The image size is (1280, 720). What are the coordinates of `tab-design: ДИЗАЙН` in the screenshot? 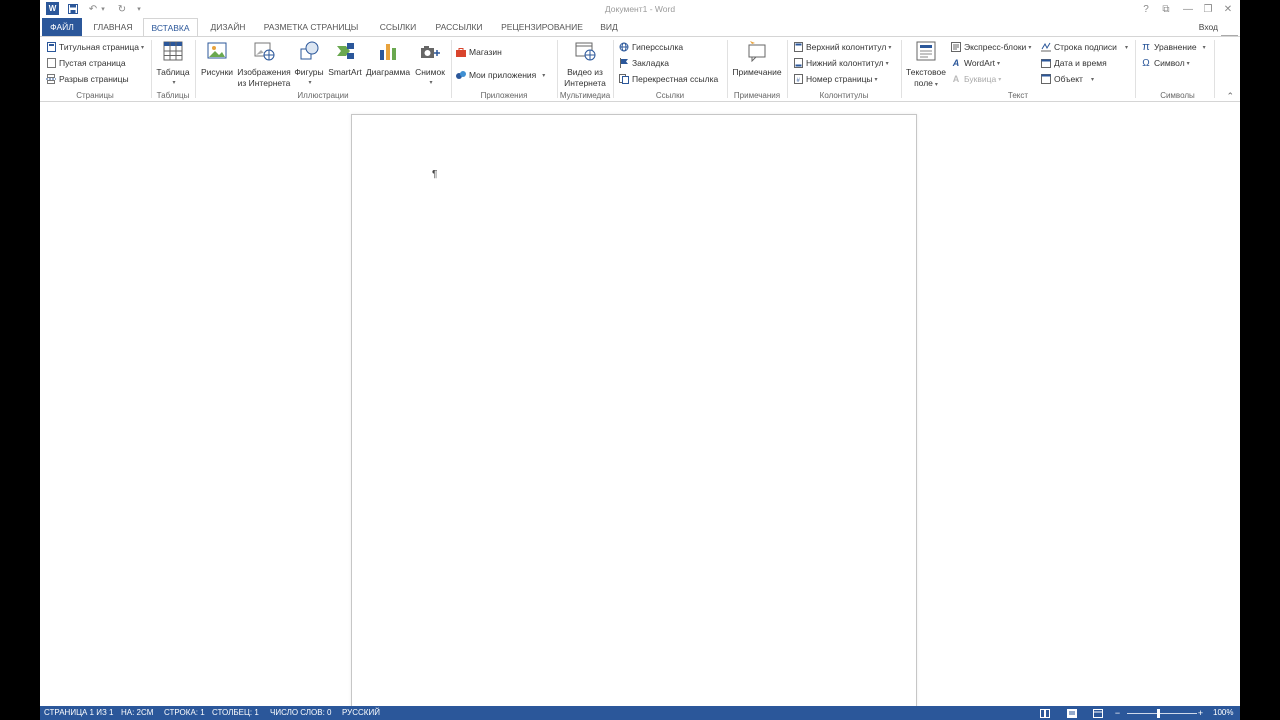 It's located at (228, 27).